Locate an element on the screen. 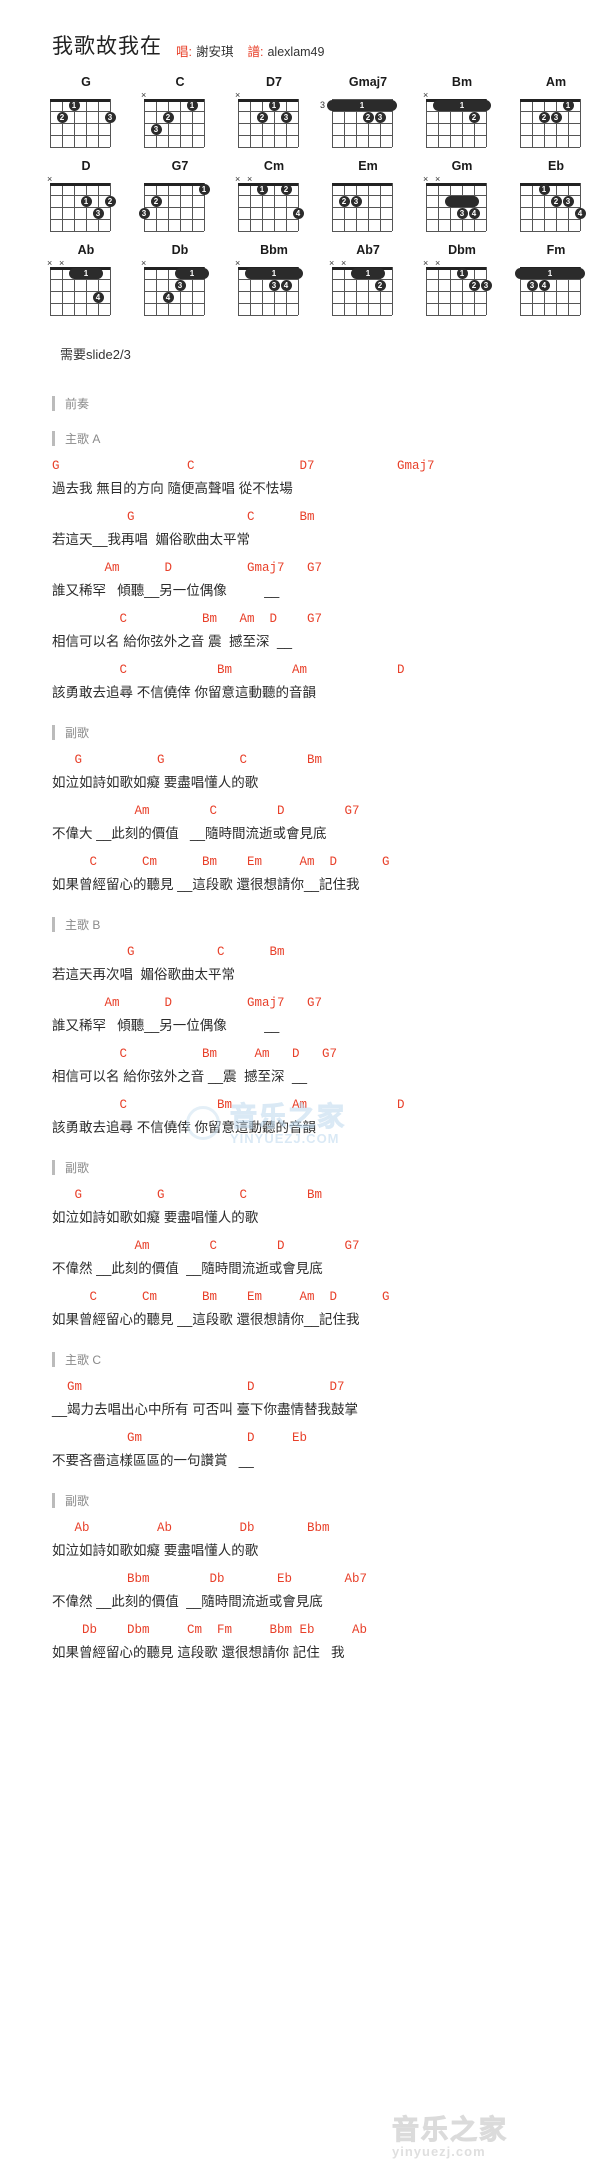 The height and width of the screenshot is (2159, 612). chord-name-label: Cm is located at coordinates (274, 166).